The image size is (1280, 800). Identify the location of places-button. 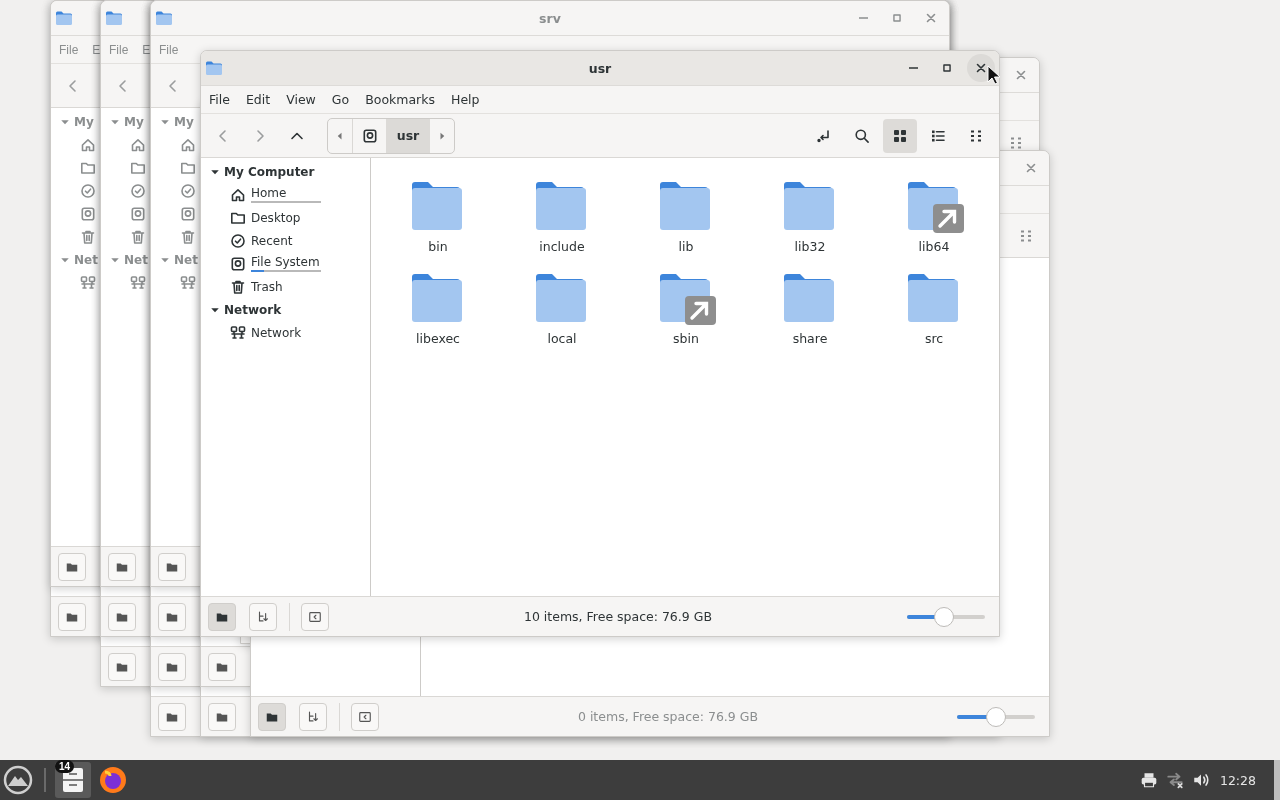
(222, 616).